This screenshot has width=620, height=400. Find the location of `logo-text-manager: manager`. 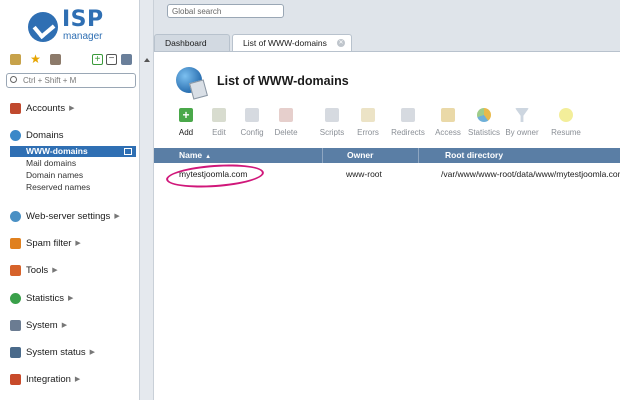

logo-text-manager: manager is located at coordinates (83, 36).